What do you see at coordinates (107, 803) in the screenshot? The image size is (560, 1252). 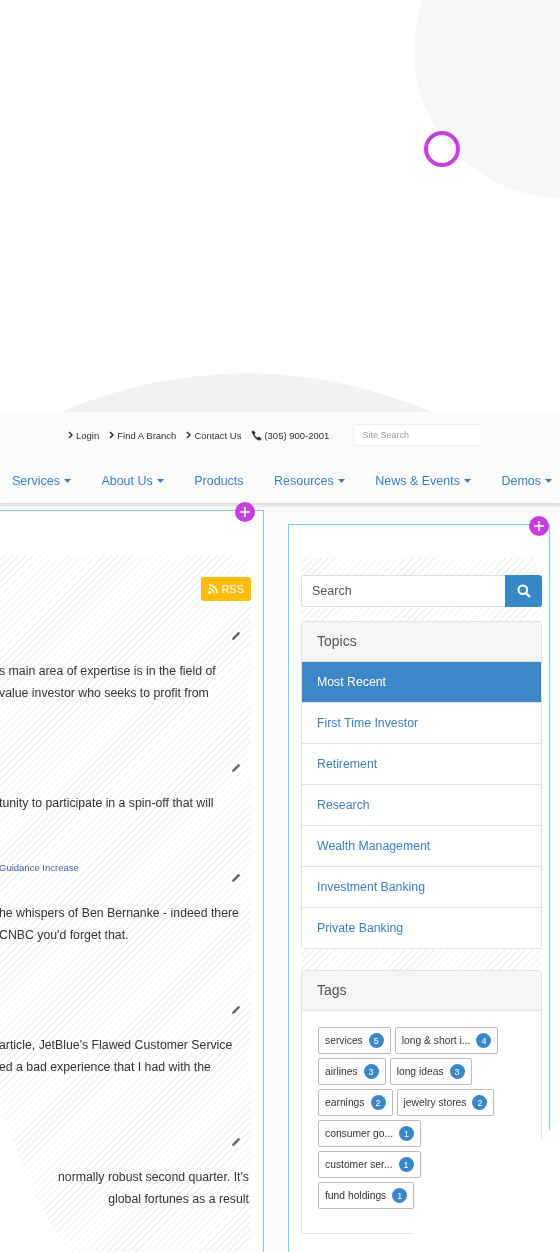 I see `excerpt-text: tunity to participate in a spin-off that will` at bounding box center [107, 803].